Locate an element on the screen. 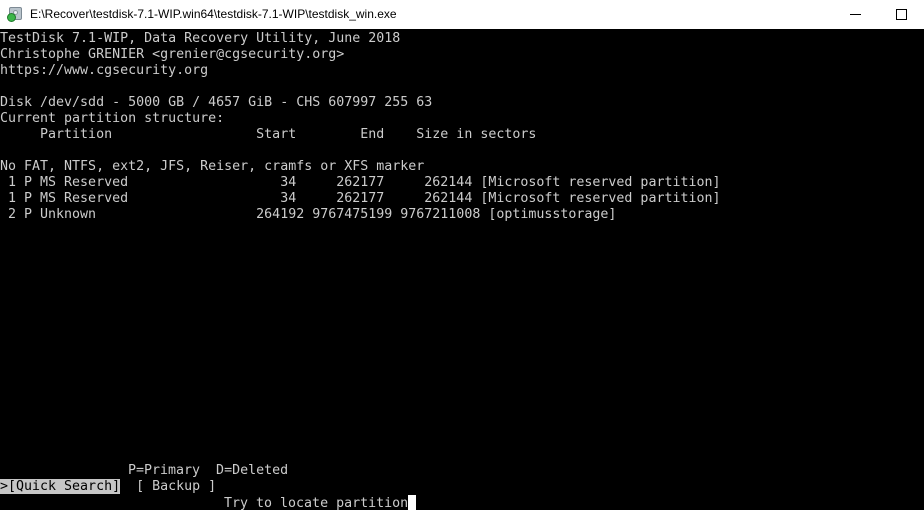 This screenshot has width=924, height=510. status-hint-text: Try to locate partition is located at coordinates (316, 503).